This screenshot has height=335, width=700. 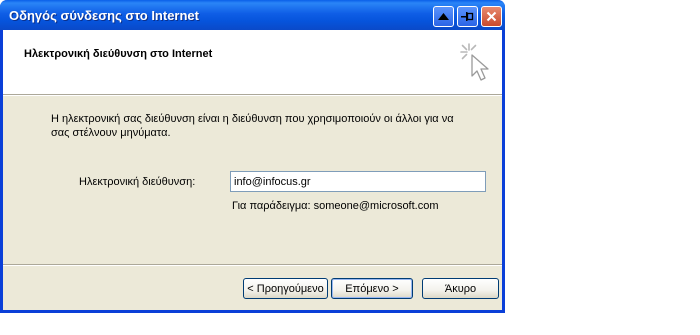 I want to click on up-arrow-button, so click(x=443, y=16).